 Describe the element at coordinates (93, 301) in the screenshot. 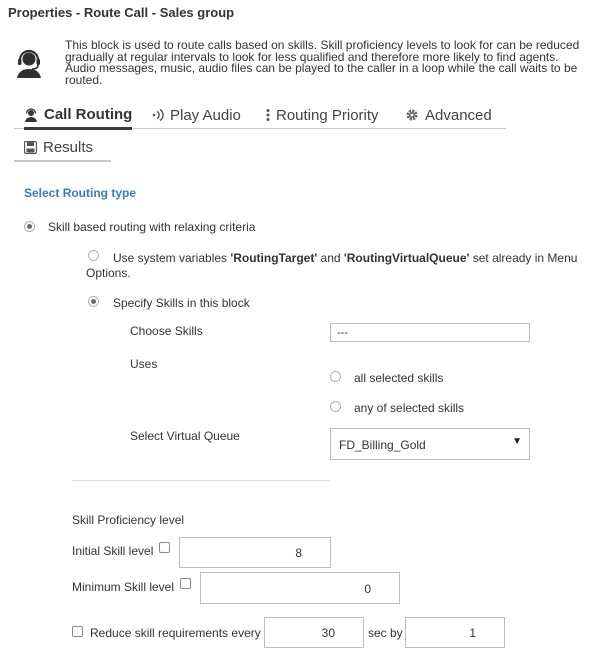

I see `radio-specify-skills` at that location.